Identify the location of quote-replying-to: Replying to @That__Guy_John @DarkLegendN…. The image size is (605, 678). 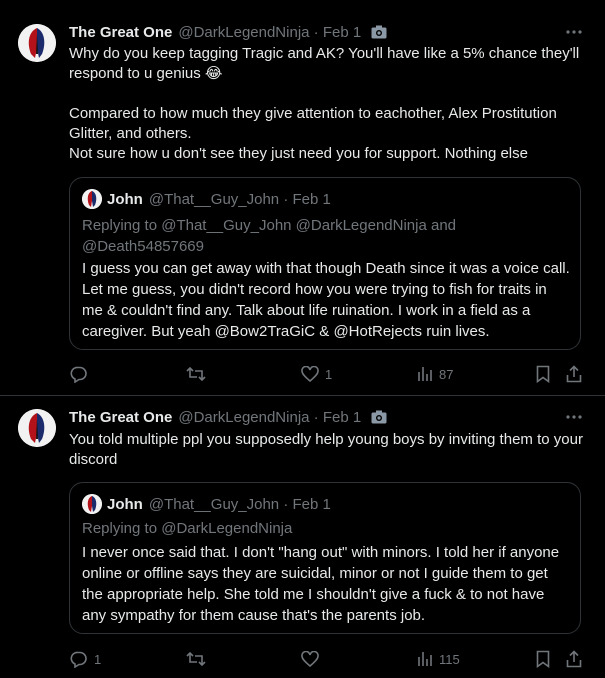
(269, 236).